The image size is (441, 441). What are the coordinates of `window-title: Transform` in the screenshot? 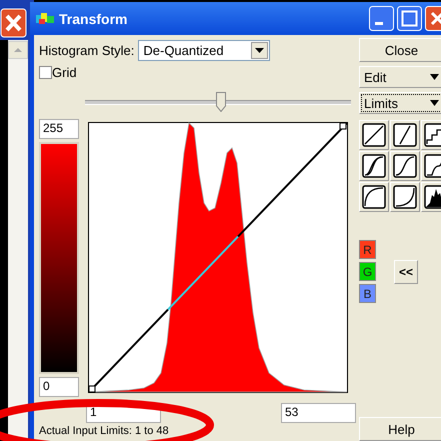 It's located at (93, 18).